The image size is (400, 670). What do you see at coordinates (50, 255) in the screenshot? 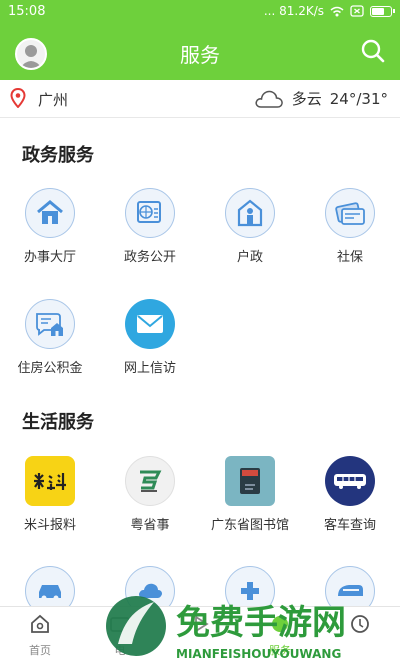
I see `service-label: 办事大厅` at bounding box center [50, 255].